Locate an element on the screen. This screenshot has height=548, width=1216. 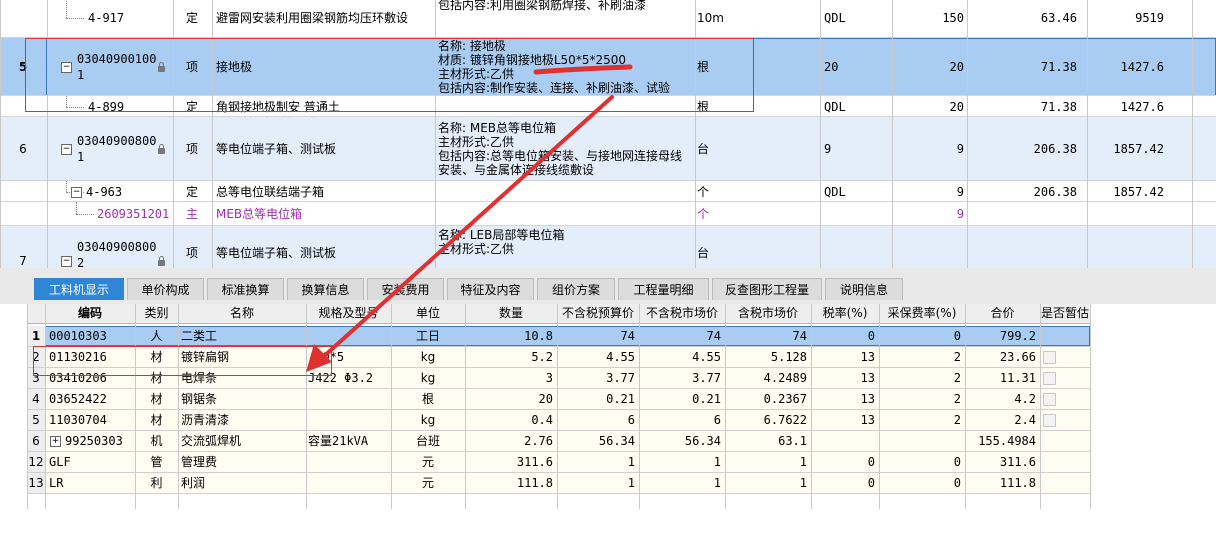
grid-total: 155.4984 is located at coordinates (1007, 441).